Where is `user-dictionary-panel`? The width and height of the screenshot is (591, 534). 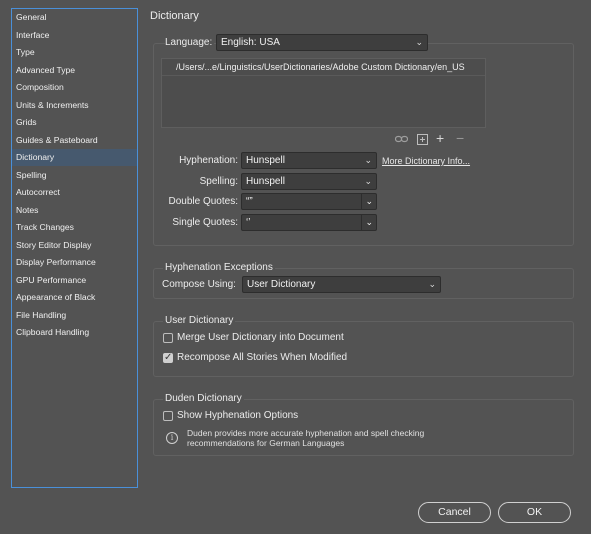 user-dictionary-panel is located at coordinates (363, 349).